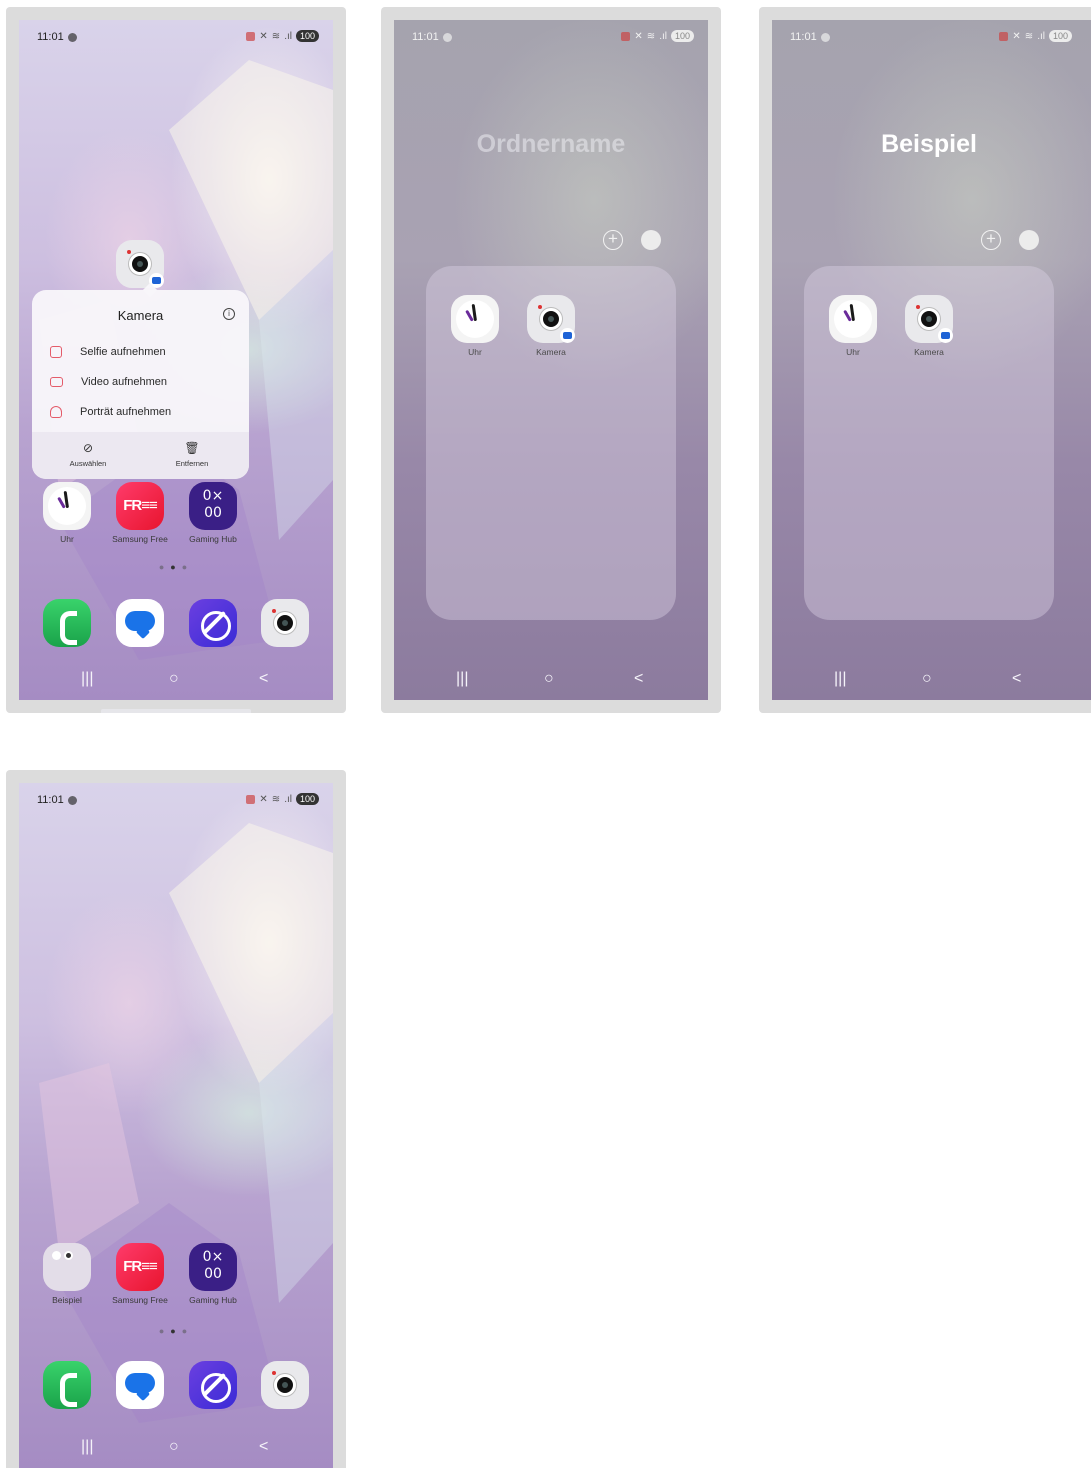 The image size is (1091, 1468). Describe the element at coordinates (88, 448) in the screenshot. I see `check-circle-icon: ⊘` at that location.